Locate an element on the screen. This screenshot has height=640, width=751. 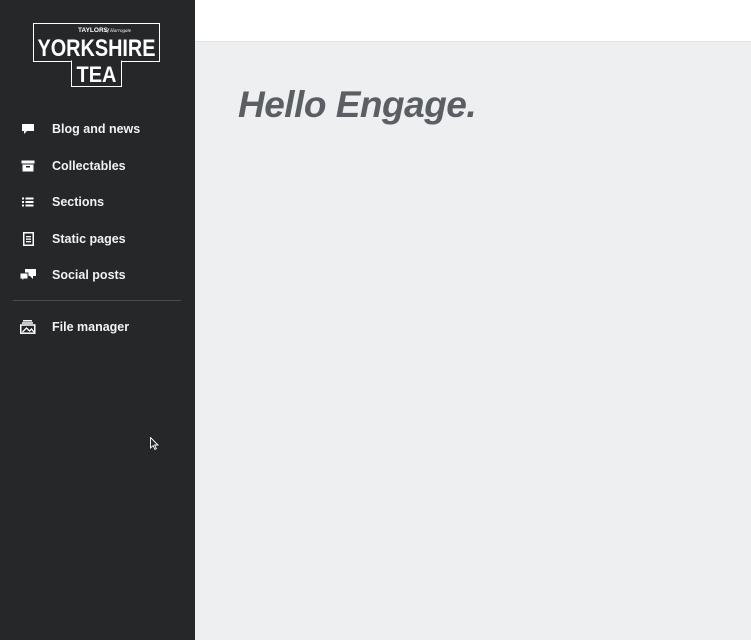
sidebar-item-static-pages: Static pages is located at coordinates (97, 239).